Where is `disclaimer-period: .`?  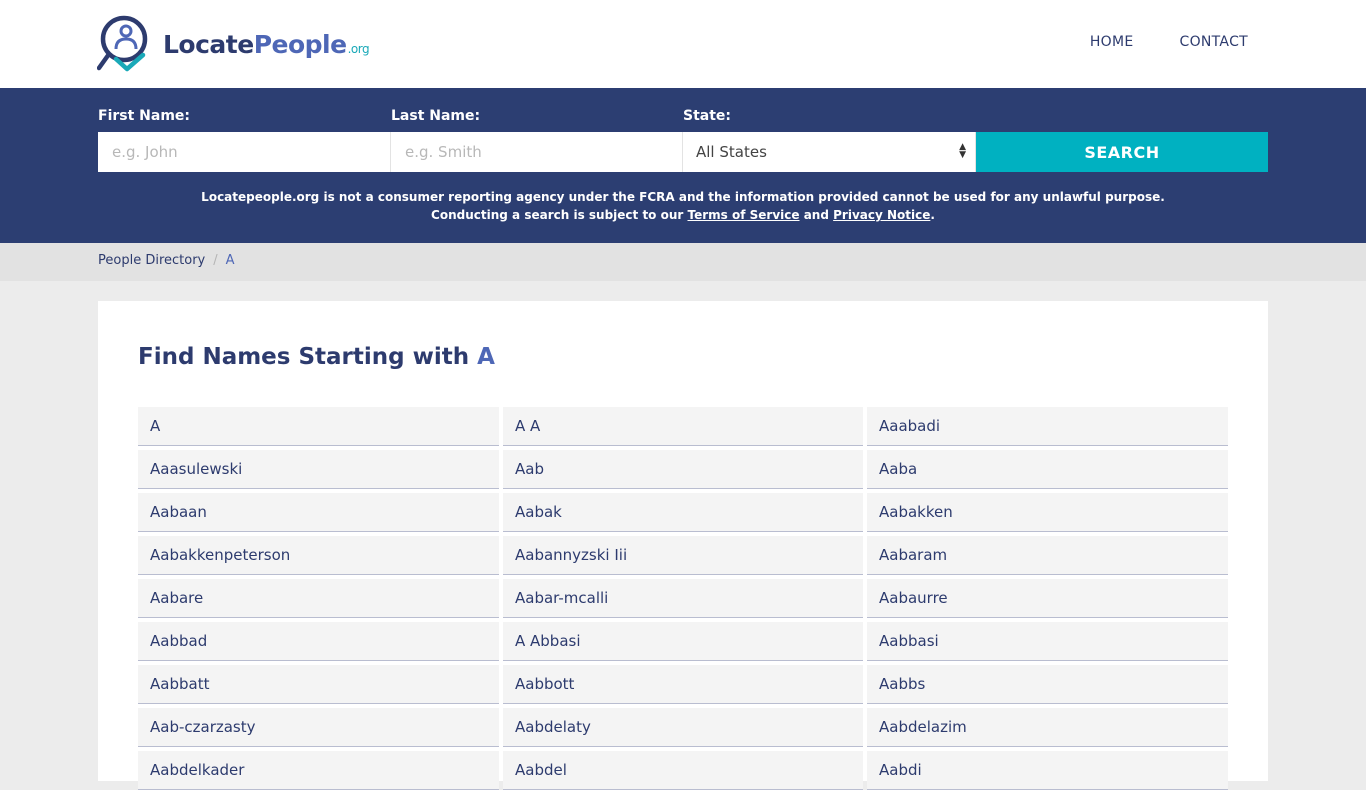
disclaimer-period: . is located at coordinates (932, 215).